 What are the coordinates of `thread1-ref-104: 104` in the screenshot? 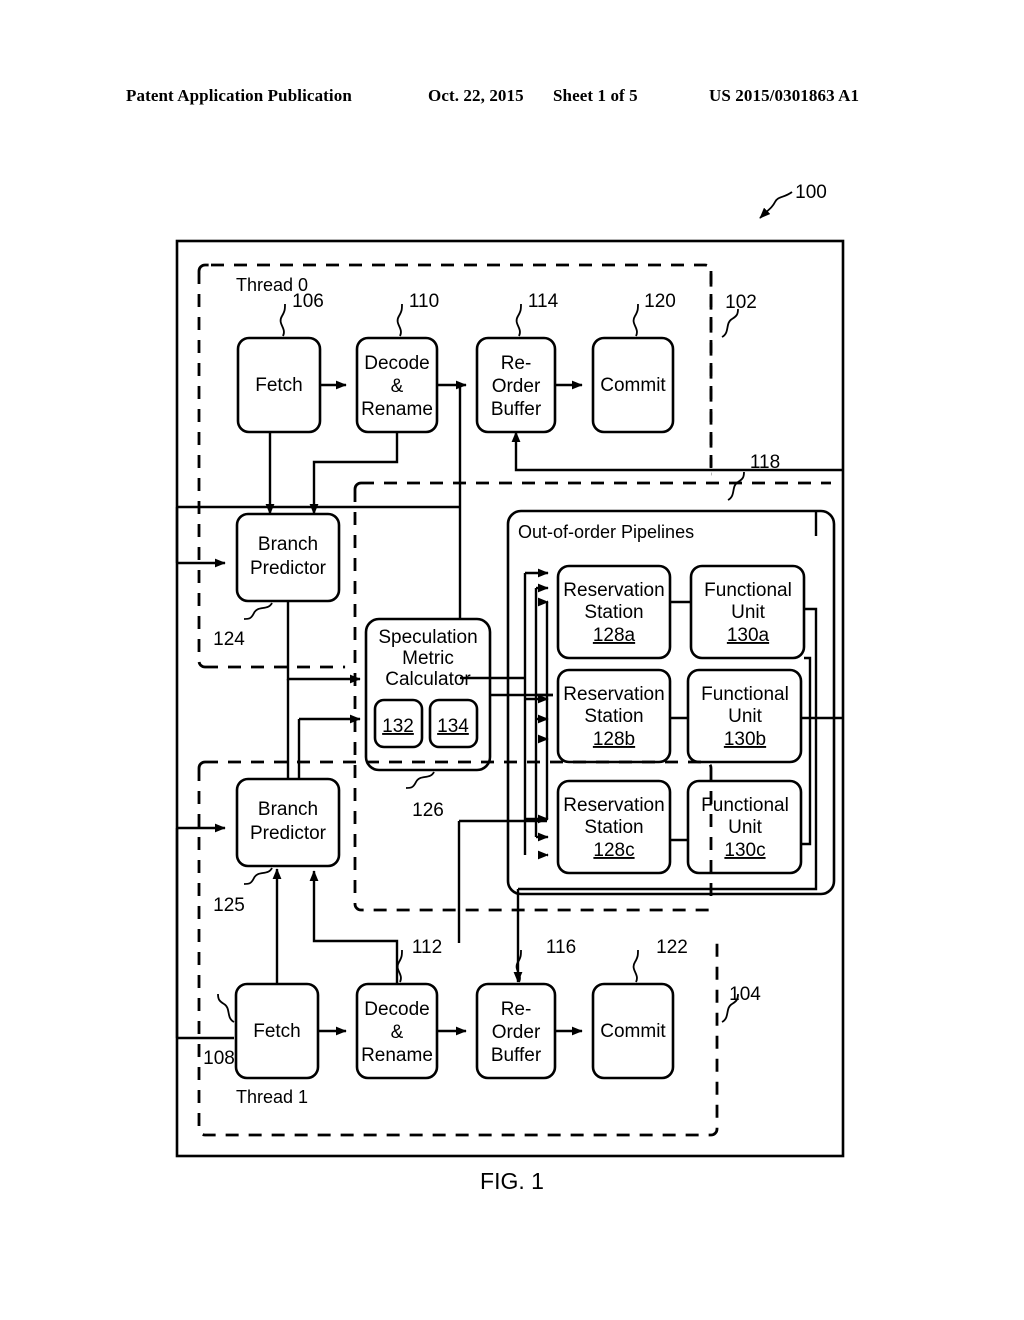 It's located at (741, 1003).